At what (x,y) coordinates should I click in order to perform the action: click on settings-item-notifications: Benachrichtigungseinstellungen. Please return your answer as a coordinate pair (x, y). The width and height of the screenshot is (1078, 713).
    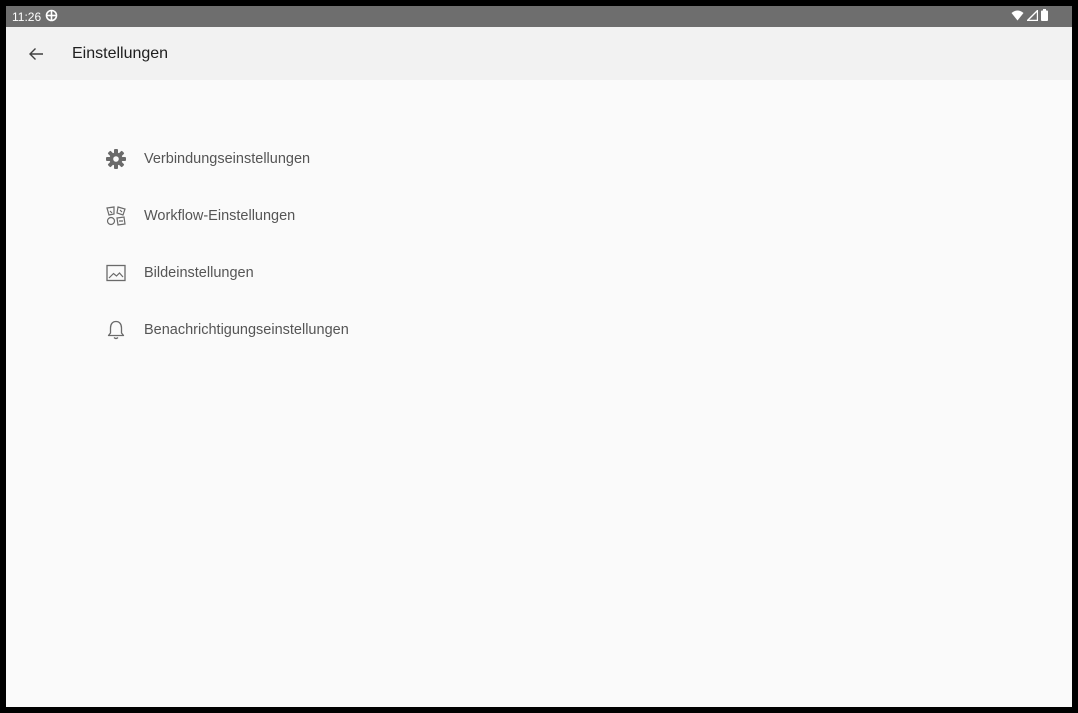
    Looking at the image, I should click on (539, 329).